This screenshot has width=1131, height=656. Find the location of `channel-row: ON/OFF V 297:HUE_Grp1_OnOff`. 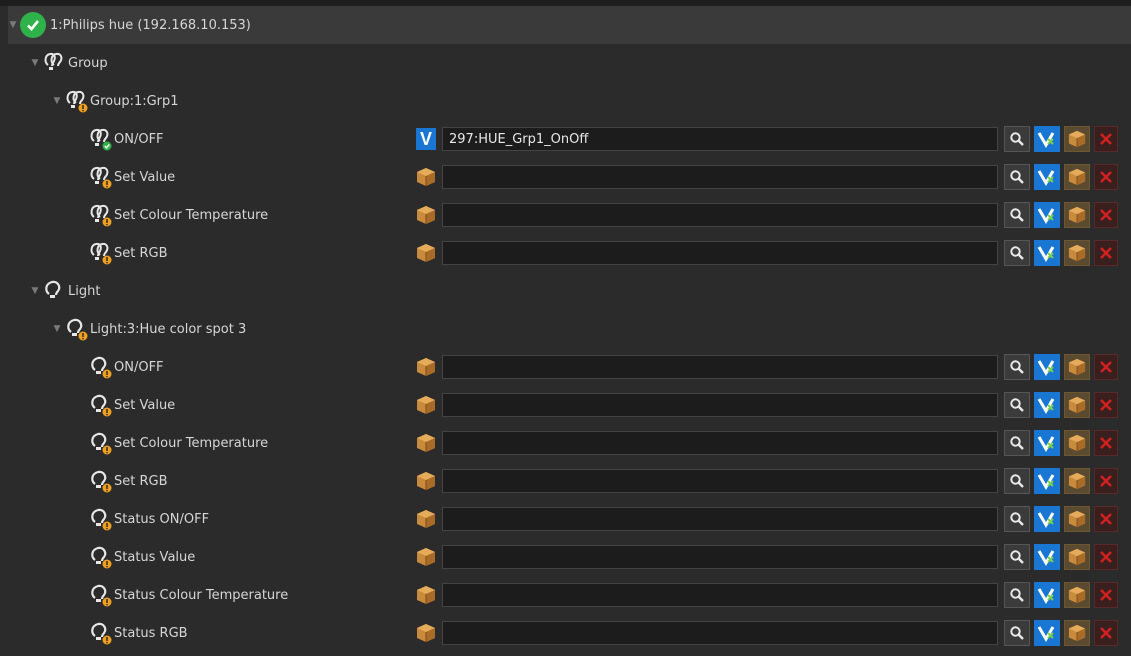

channel-row: ON/OFF V 297:HUE_Grp1_OnOff is located at coordinates (569, 139).